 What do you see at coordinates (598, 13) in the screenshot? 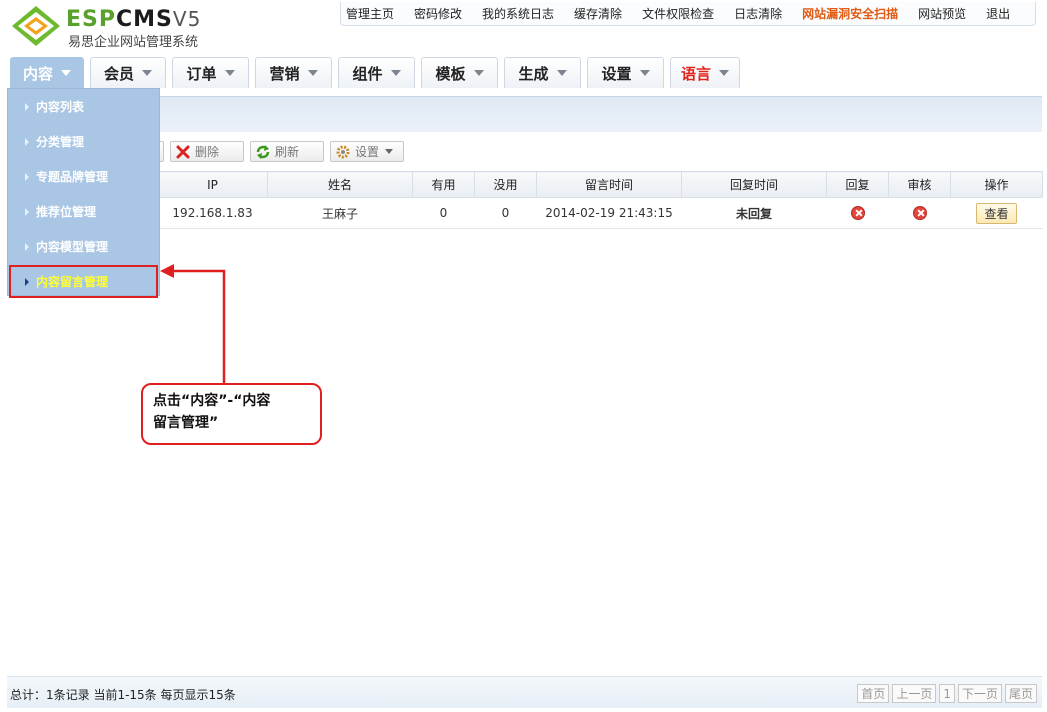
I see `link-clear-cache: 缓存清除` at bounding box center [598, 13].